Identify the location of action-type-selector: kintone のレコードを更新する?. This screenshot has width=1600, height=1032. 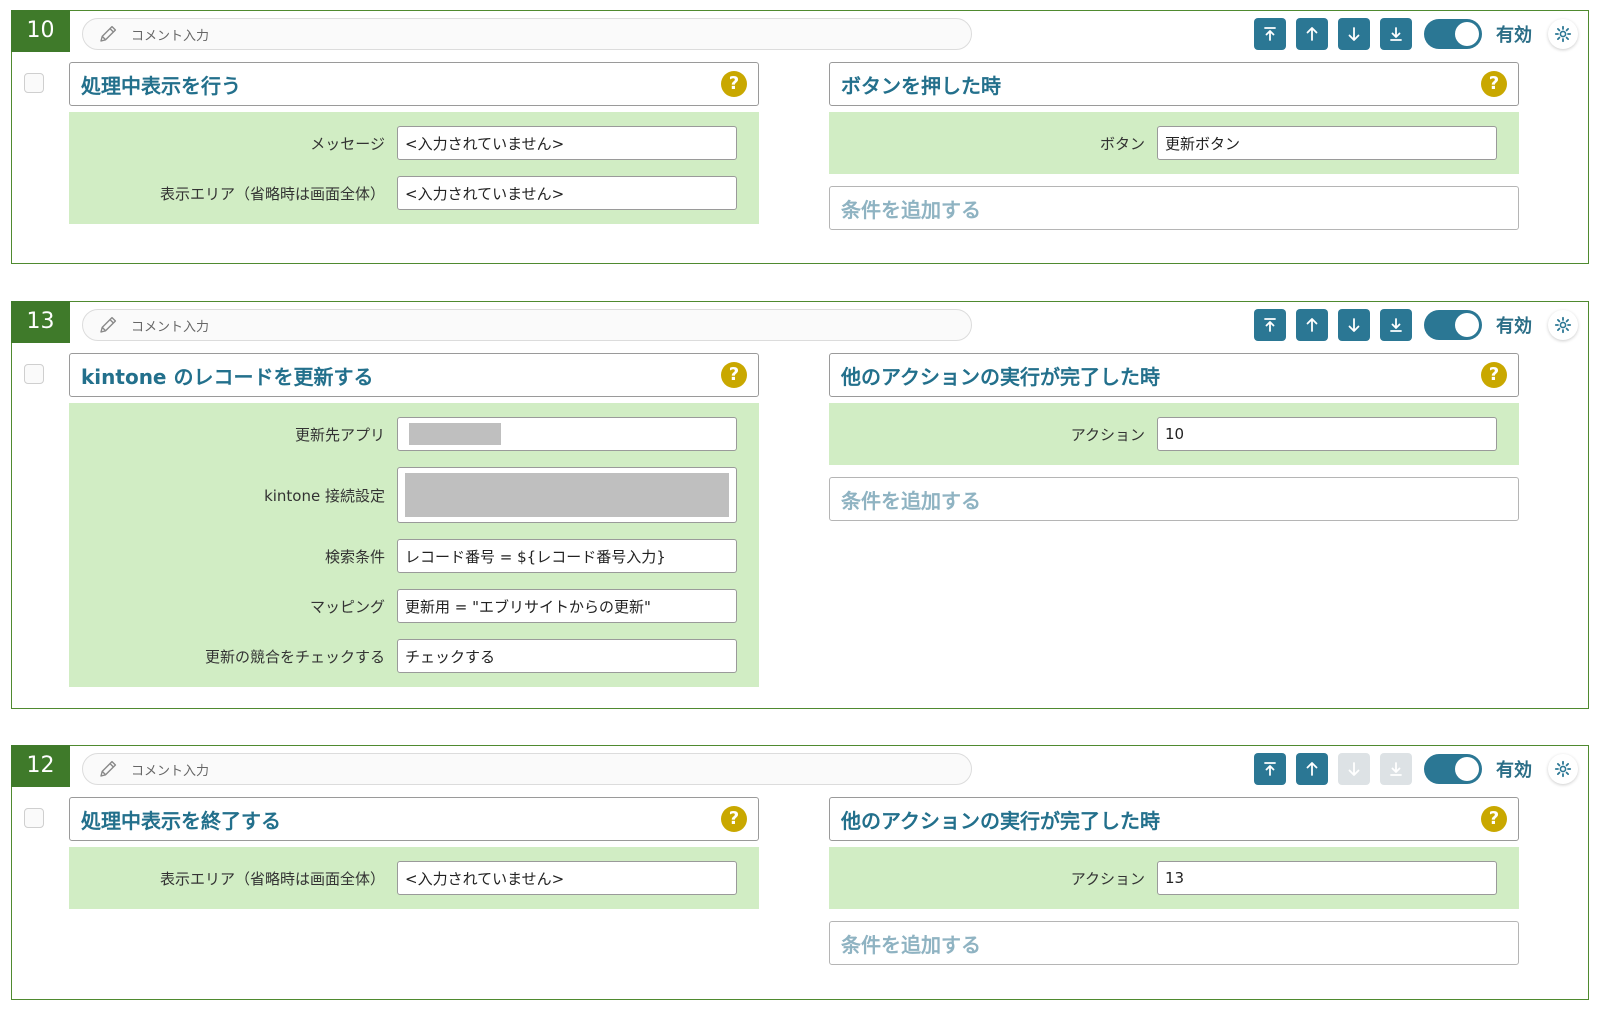
(414, 375).